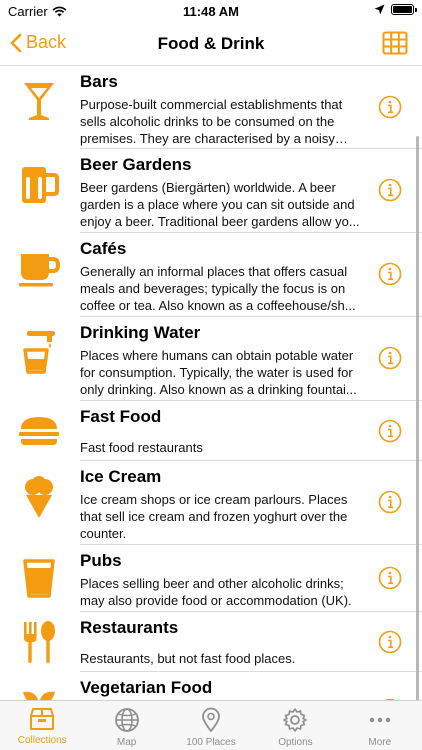  I want to click on location-arrow-icon, so click(379, 9).